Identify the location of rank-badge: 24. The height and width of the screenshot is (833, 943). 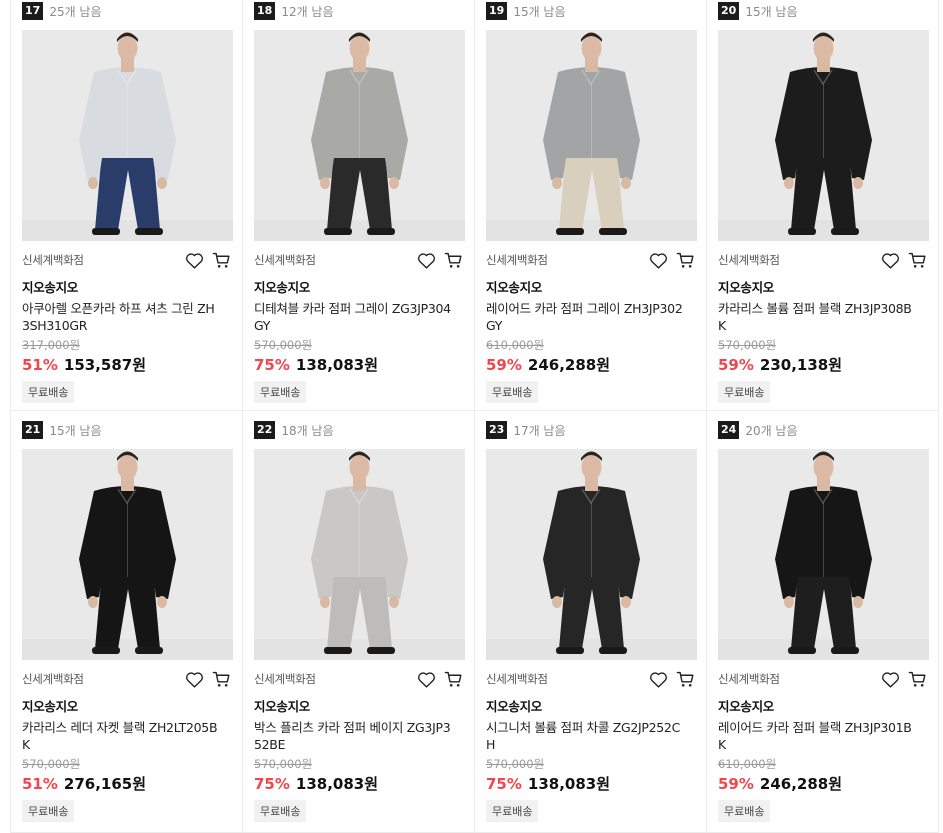
(729, 430).